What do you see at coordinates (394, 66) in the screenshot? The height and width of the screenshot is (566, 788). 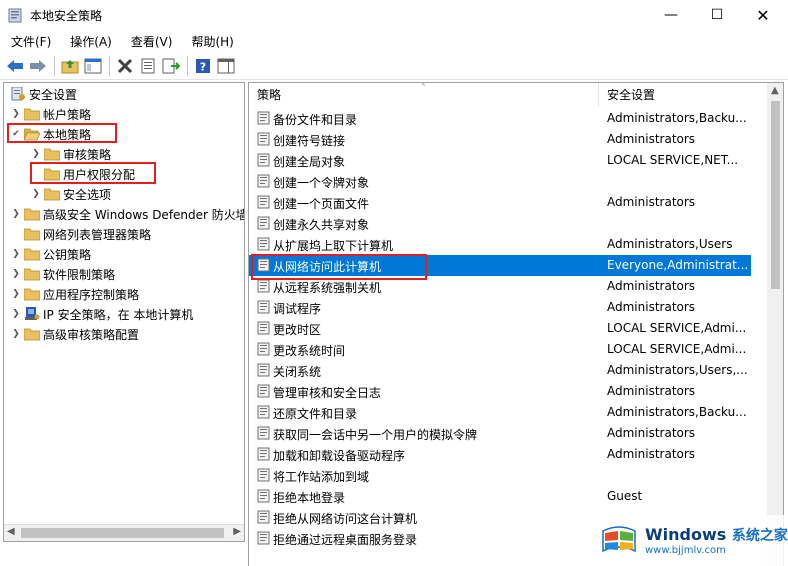 I see `toolbar: ?` at bounding box center [394, 66].